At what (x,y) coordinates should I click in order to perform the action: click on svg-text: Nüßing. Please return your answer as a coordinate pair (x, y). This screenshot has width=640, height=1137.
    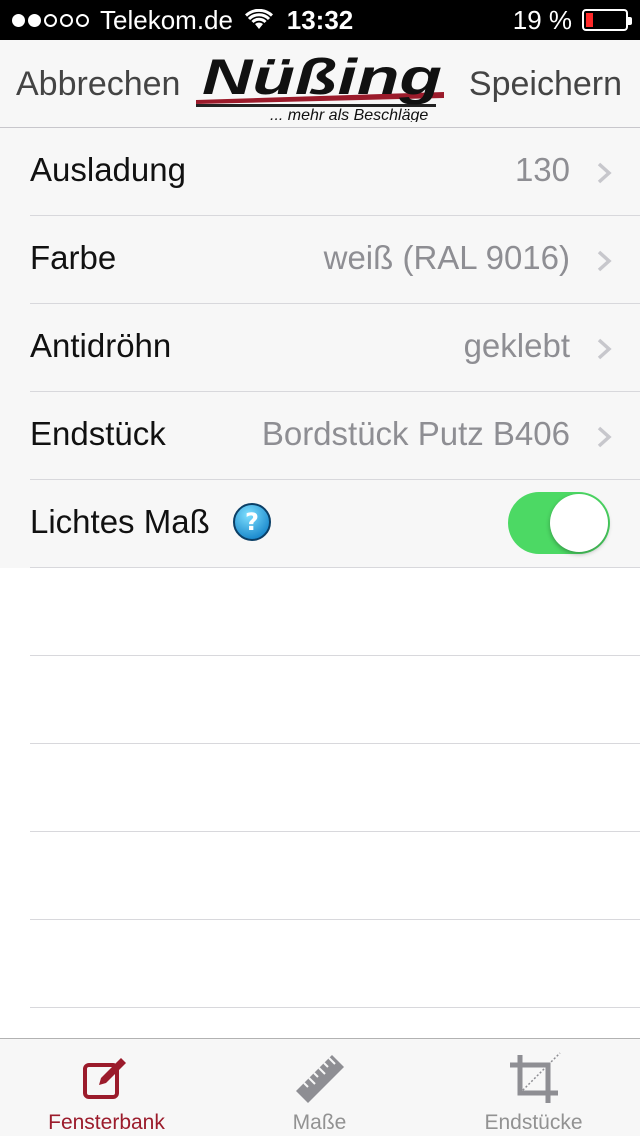
    Looking at the image, I should click on (322, 77).